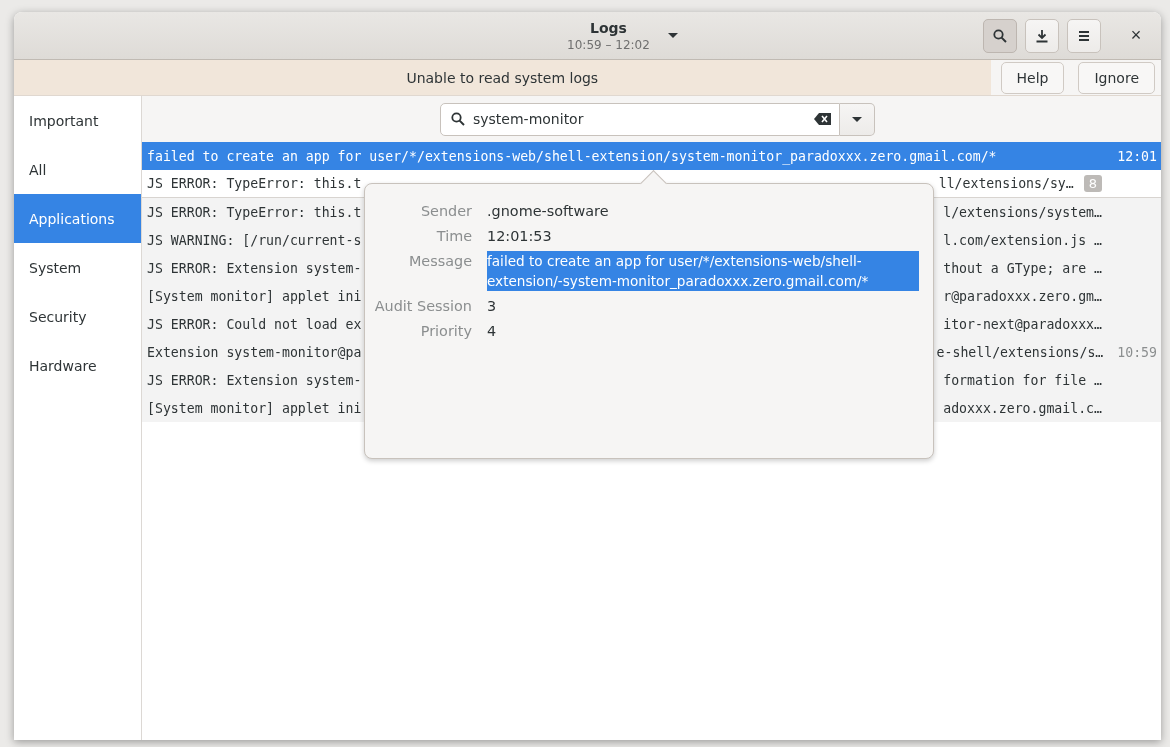 The height and width of the screenshot is (747, 1170). Describe the element at coordinates (446, 211) in the screenshot. I see `field-label: Sender` at that location.